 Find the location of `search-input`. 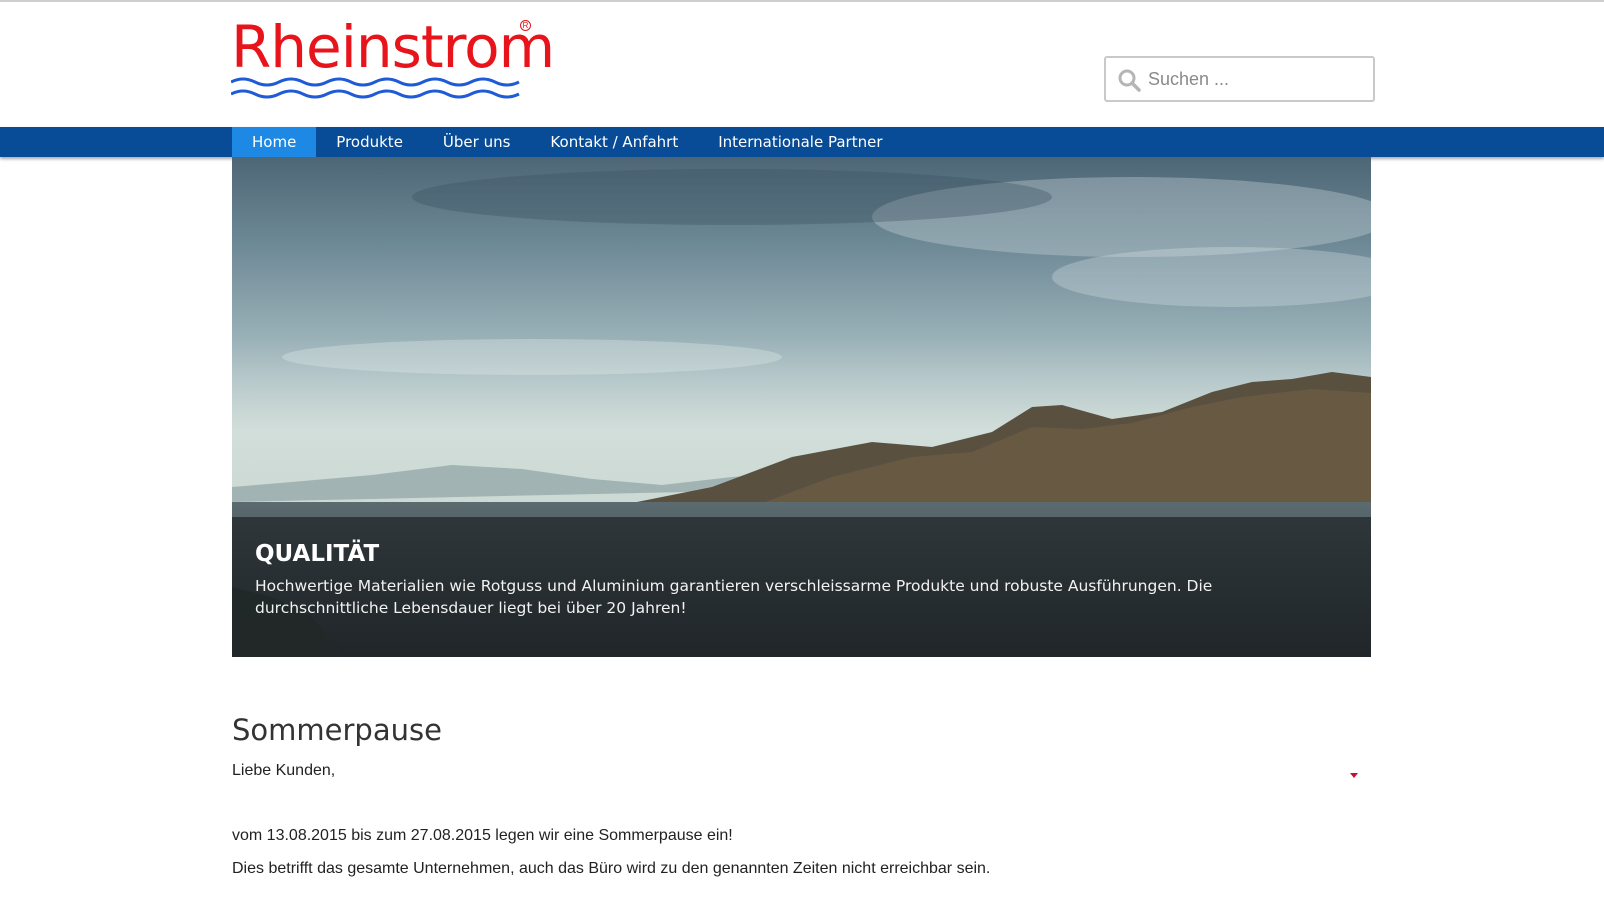

search-input is located at coordinates (1258, 79).